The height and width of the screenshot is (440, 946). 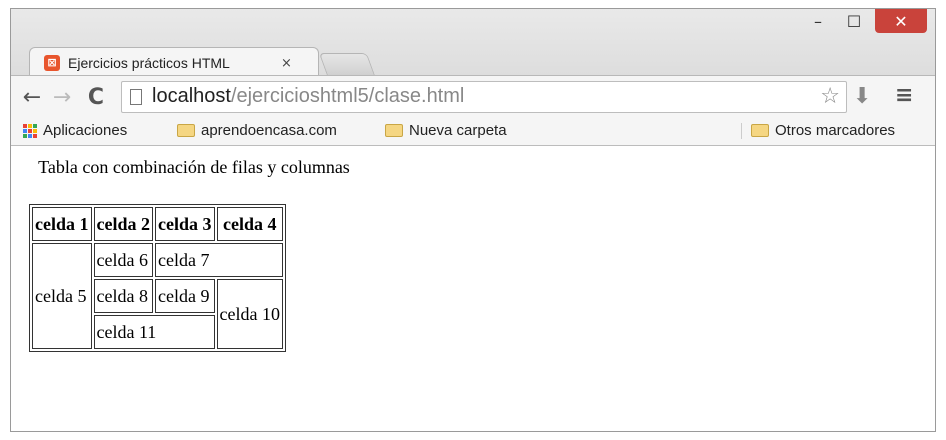 I want to click on bookmark-label: Otros marcadores, so click(x=835, y=130).